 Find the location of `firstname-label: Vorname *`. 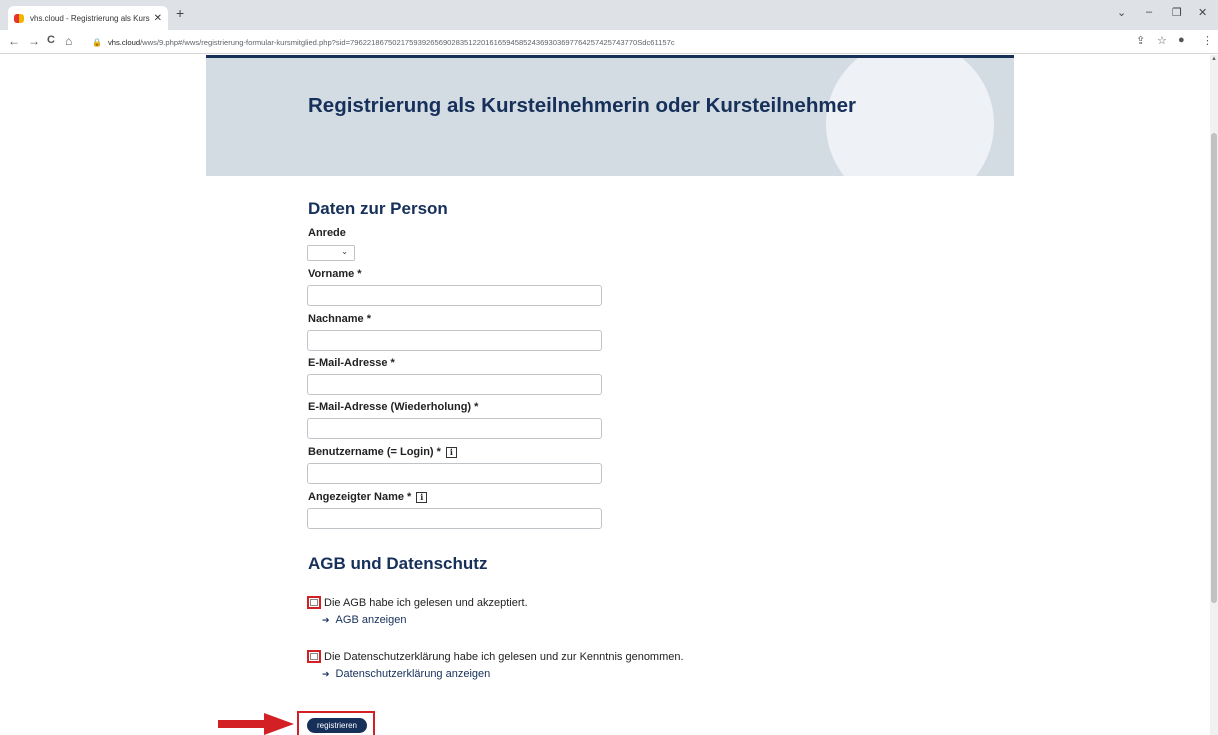

firstname-label: Vorname * is located at coordinates (335, 274).